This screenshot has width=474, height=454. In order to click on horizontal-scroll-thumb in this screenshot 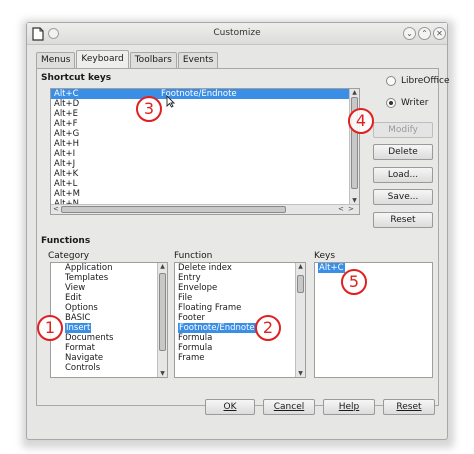, I will do `click(173, 209)`.